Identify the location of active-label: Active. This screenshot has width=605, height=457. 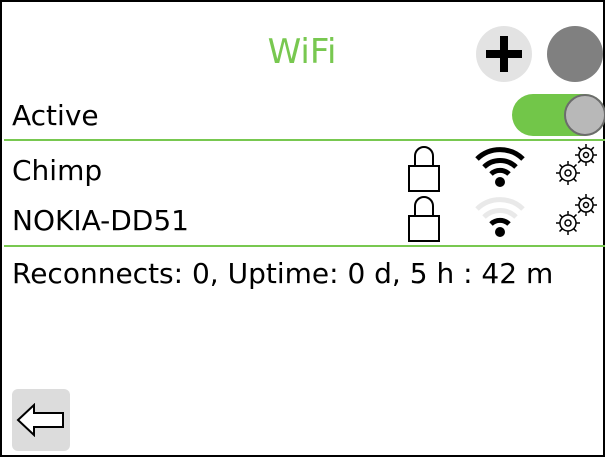
(55, 115).